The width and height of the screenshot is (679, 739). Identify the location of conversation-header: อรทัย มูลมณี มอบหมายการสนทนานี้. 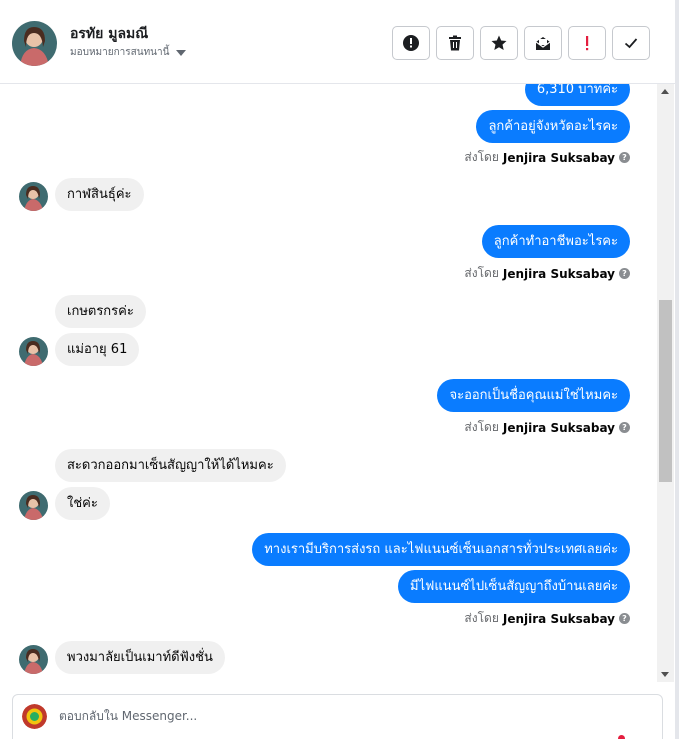
(337, 42).